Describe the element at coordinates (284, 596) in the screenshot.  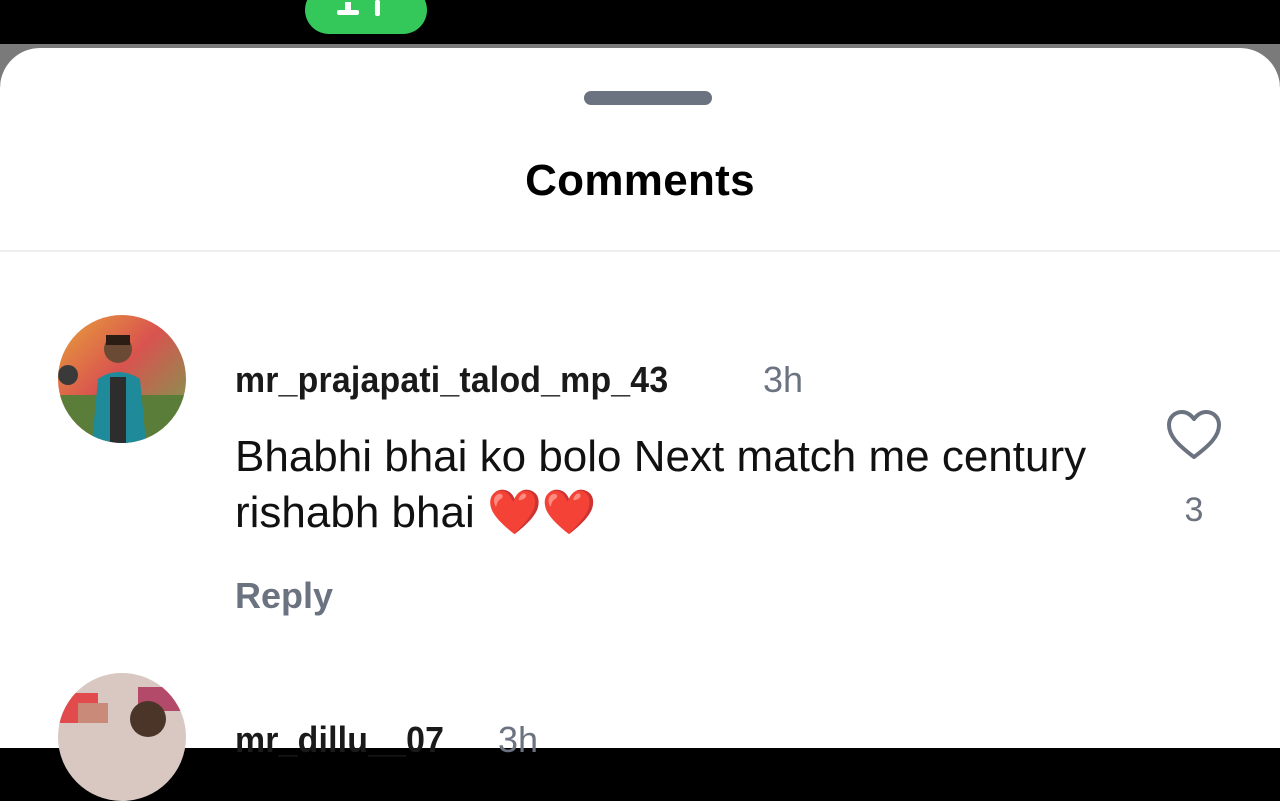
I see `reply-button: Reply` at that location.